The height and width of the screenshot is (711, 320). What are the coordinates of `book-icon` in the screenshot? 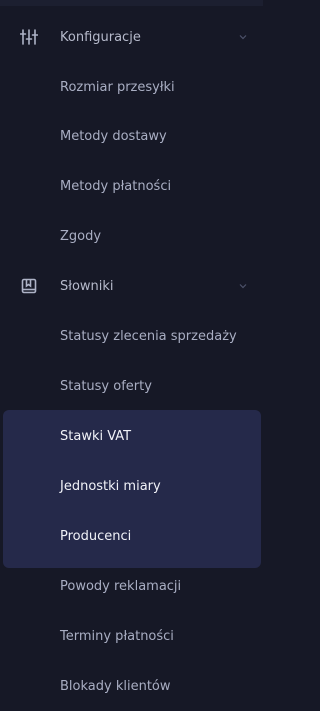 It's located at (29, 286).